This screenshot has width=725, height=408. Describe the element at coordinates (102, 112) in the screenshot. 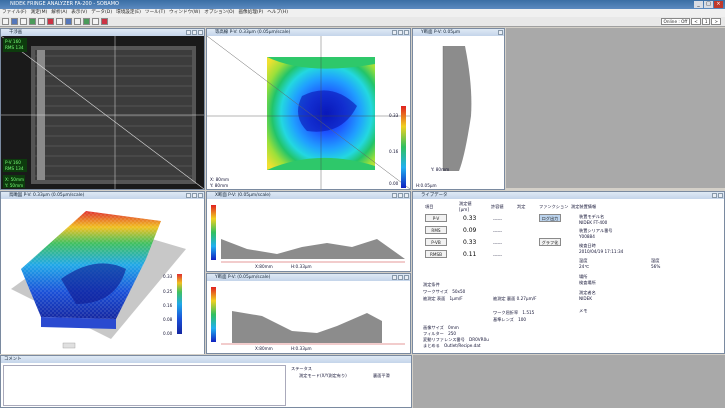

I see `interferogram-image` at that location.